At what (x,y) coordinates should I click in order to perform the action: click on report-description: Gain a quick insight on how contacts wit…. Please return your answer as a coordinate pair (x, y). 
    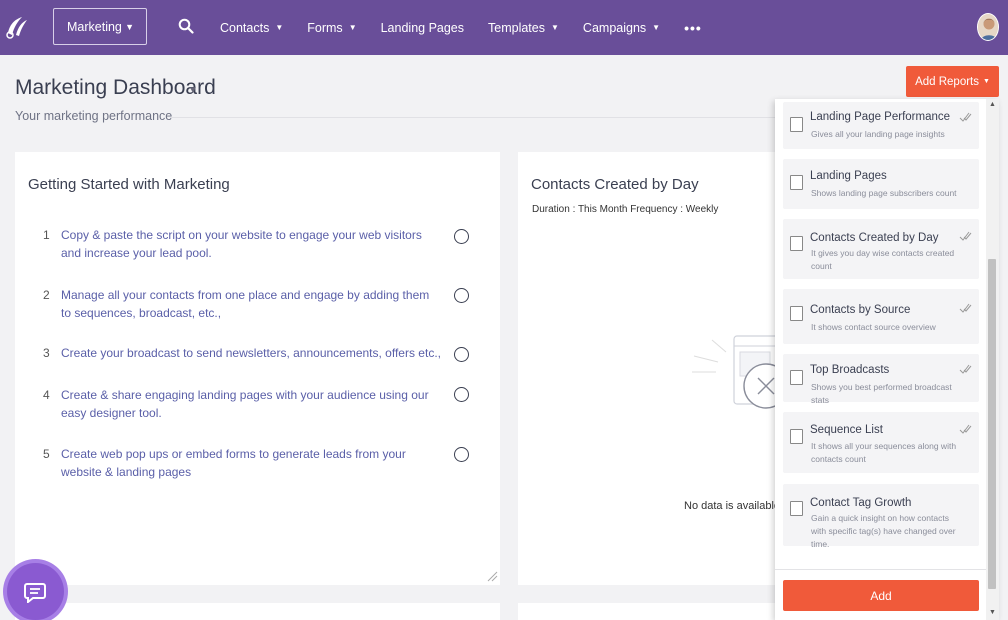
    Looking at the image, I should click on (883, 531).